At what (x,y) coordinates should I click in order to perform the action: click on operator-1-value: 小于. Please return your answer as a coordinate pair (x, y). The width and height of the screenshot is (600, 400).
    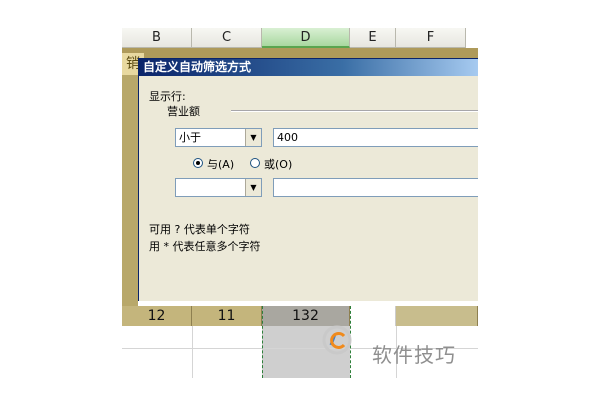
    Looking at the image, I should click on (190, 137).